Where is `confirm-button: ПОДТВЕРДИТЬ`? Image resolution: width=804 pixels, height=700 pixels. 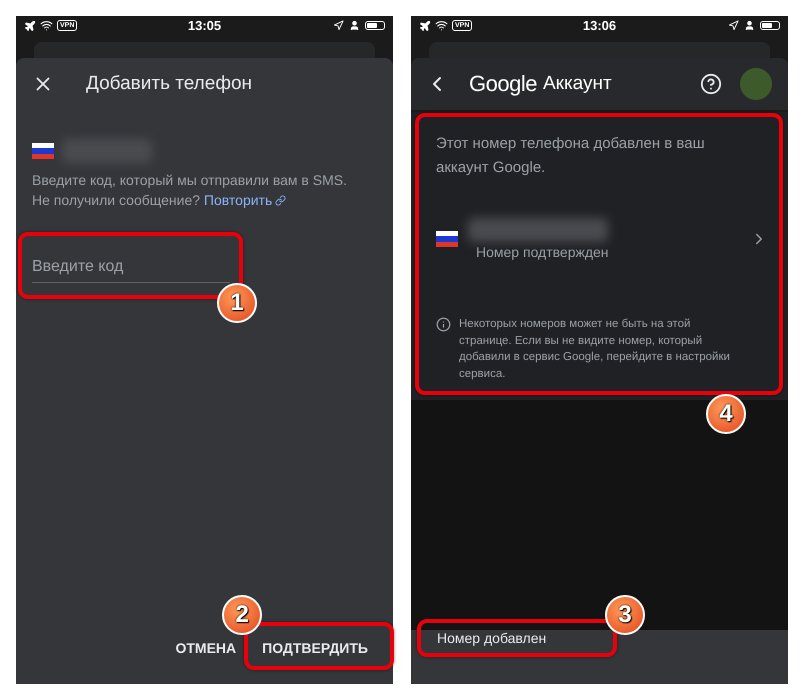
confirm-button: ПОДТВЕРДИТЬ is located at coordinates (315, 648).